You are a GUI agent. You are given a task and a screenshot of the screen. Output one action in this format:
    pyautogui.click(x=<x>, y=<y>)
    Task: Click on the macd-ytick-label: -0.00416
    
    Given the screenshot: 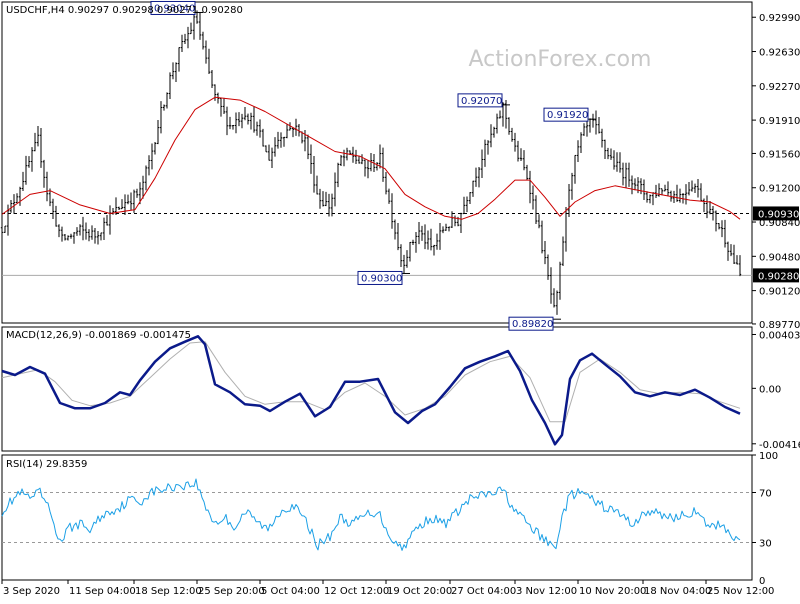 What is the action you would take?
    pyautogui.click(x=779, y=445)
    